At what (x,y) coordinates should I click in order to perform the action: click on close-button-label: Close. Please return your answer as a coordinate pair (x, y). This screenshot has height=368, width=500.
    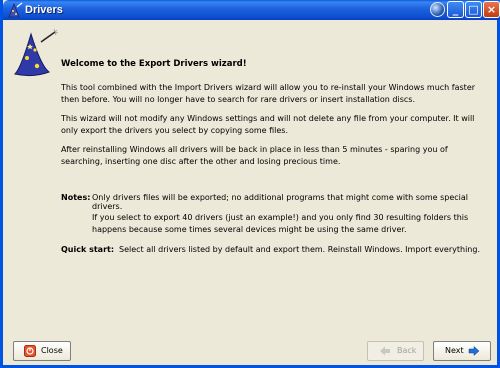
    Looking at the image, I should click on (52, 350).